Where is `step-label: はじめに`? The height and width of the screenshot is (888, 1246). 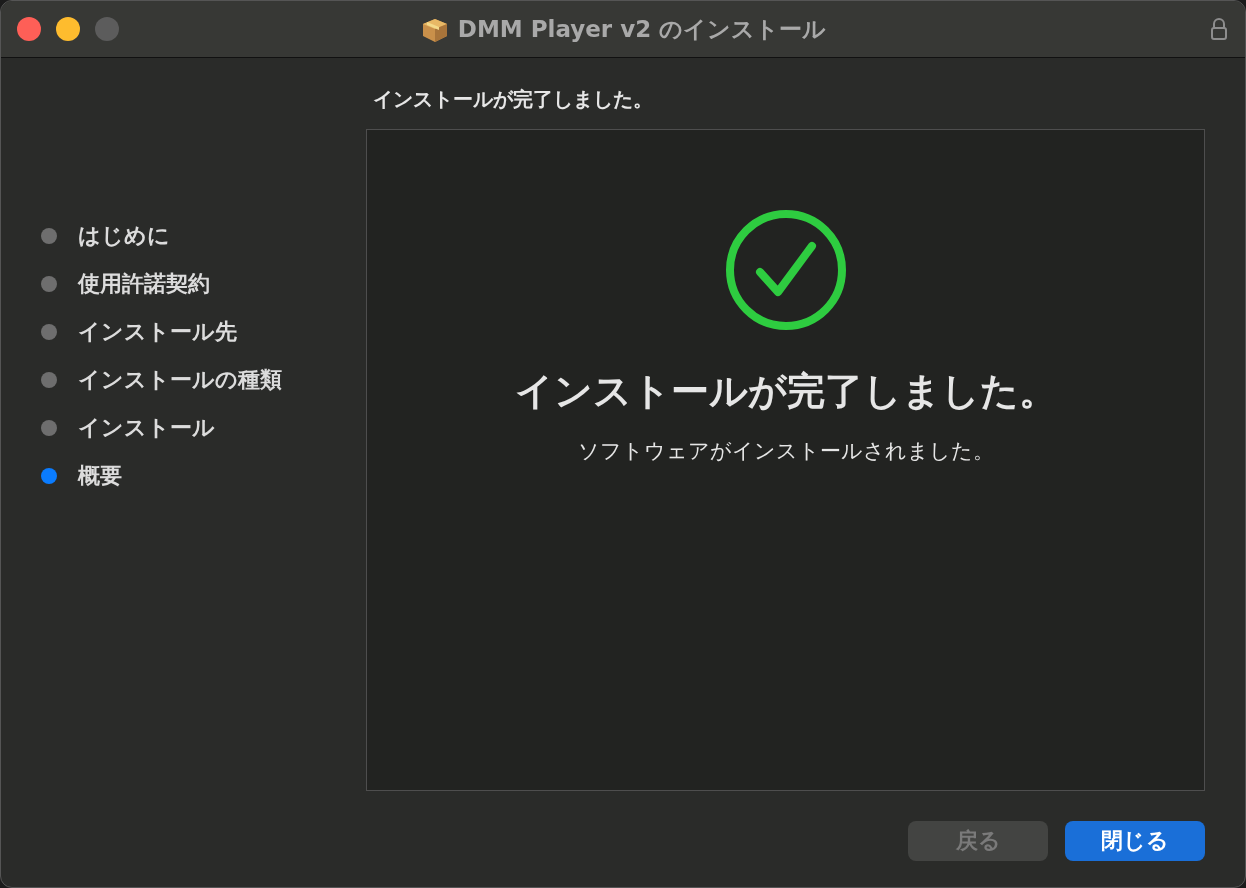
step-label: はじめに is located at coordinates (124, 236).